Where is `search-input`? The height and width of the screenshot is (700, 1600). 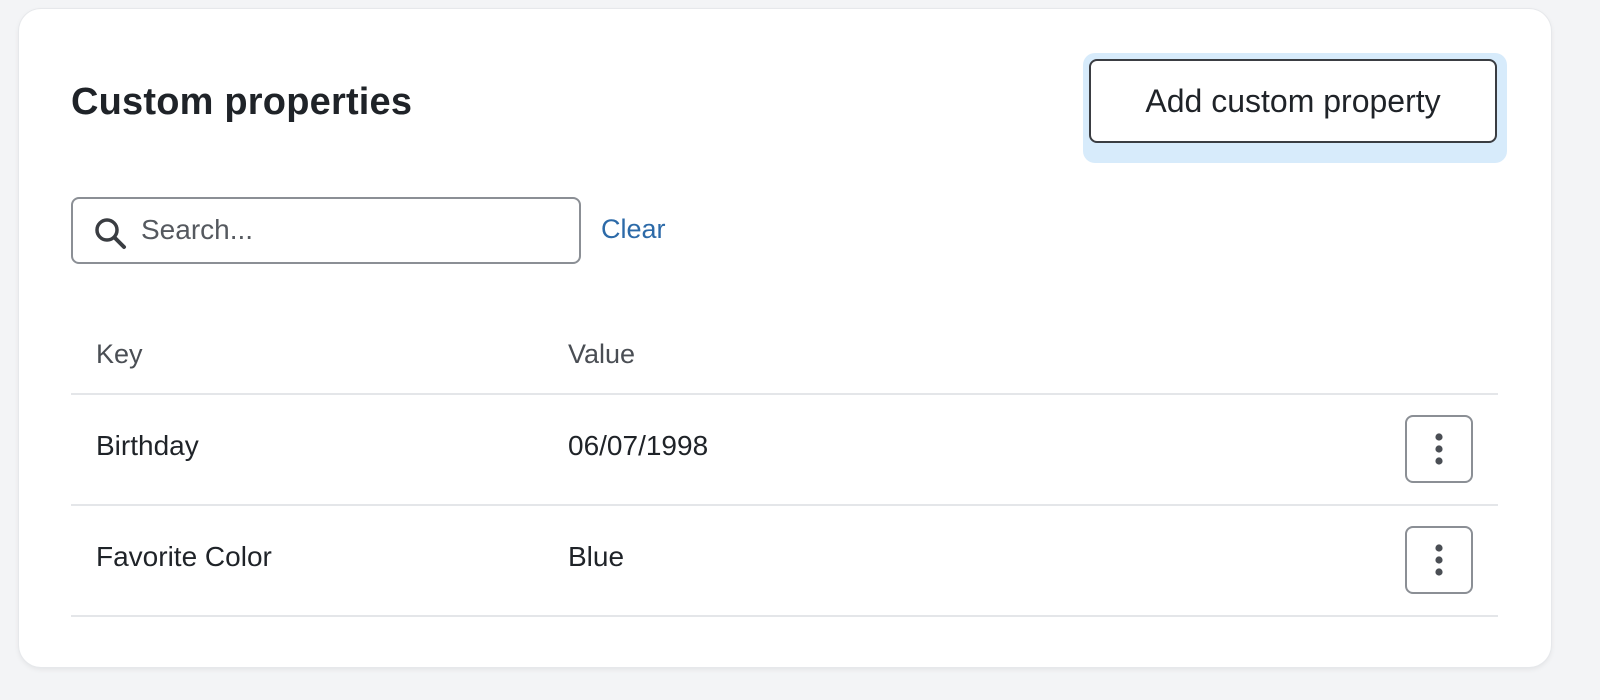 search-input is located at coordinates (351, 230).